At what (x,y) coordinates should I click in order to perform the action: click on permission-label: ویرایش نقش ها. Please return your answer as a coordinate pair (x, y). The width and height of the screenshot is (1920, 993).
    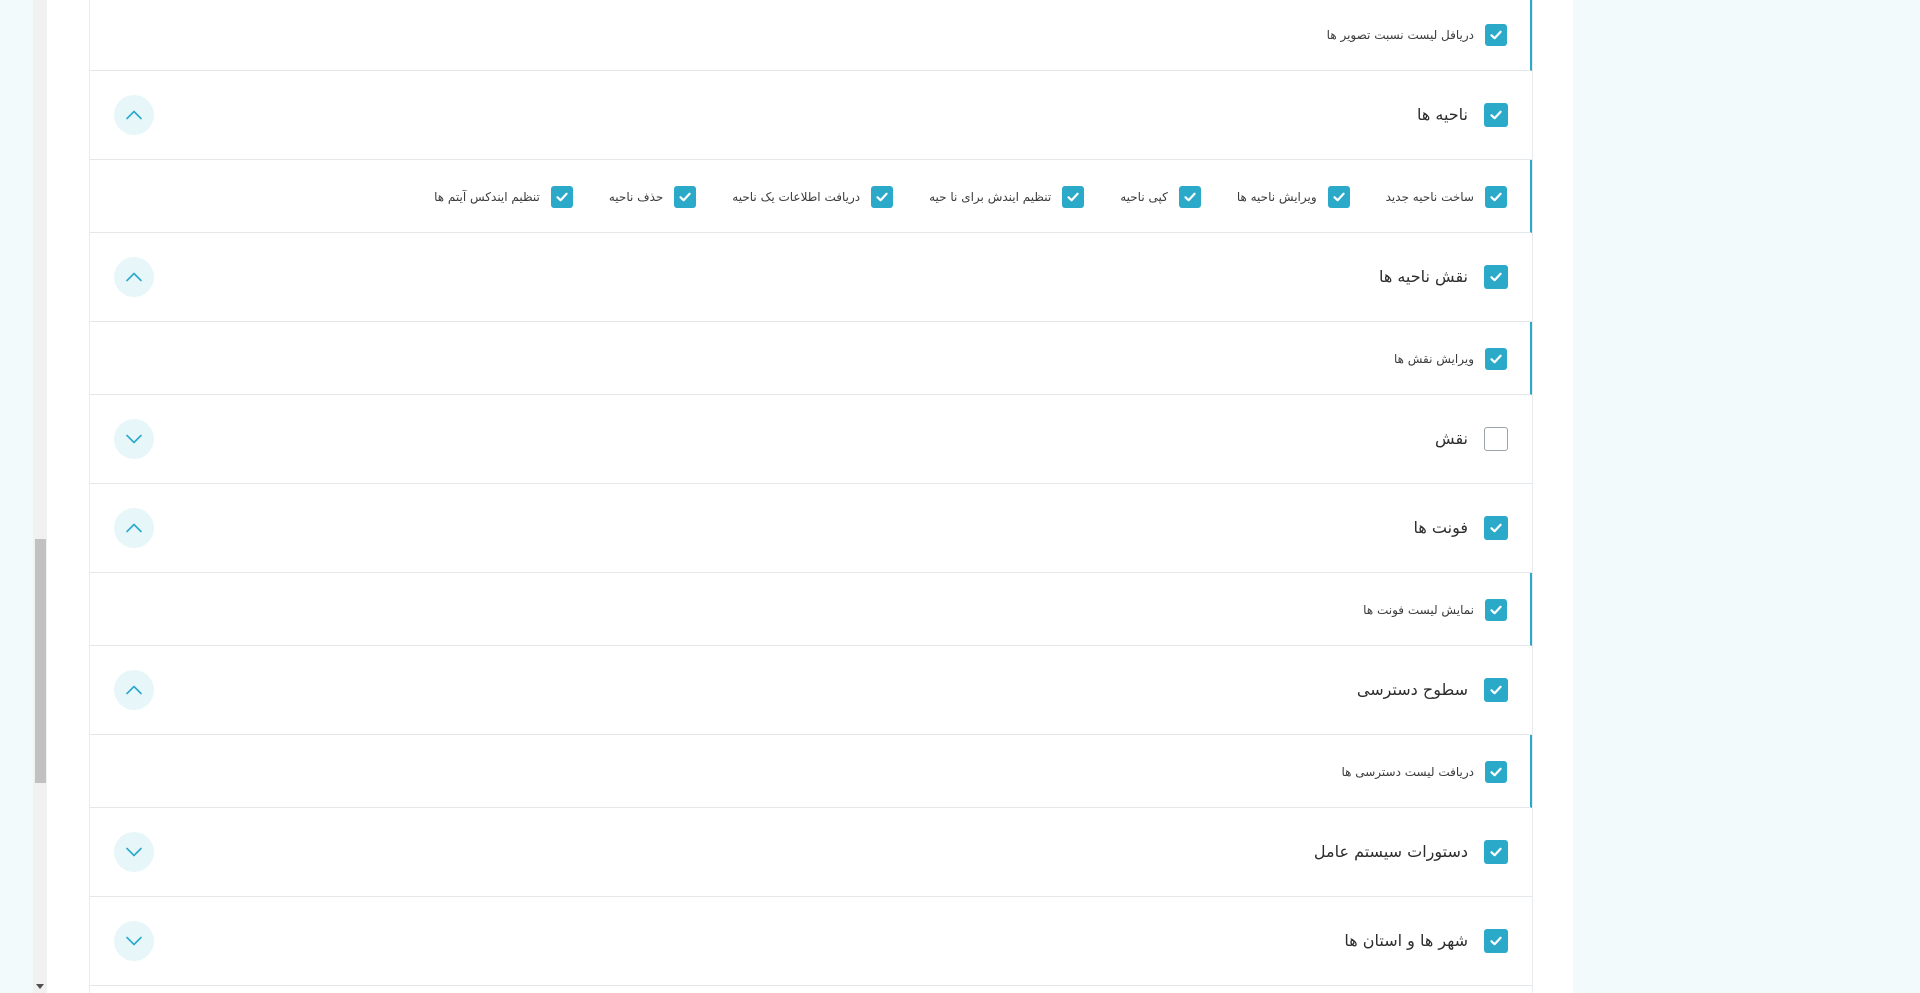
    Looking at the image, I should click on (1433, 359).